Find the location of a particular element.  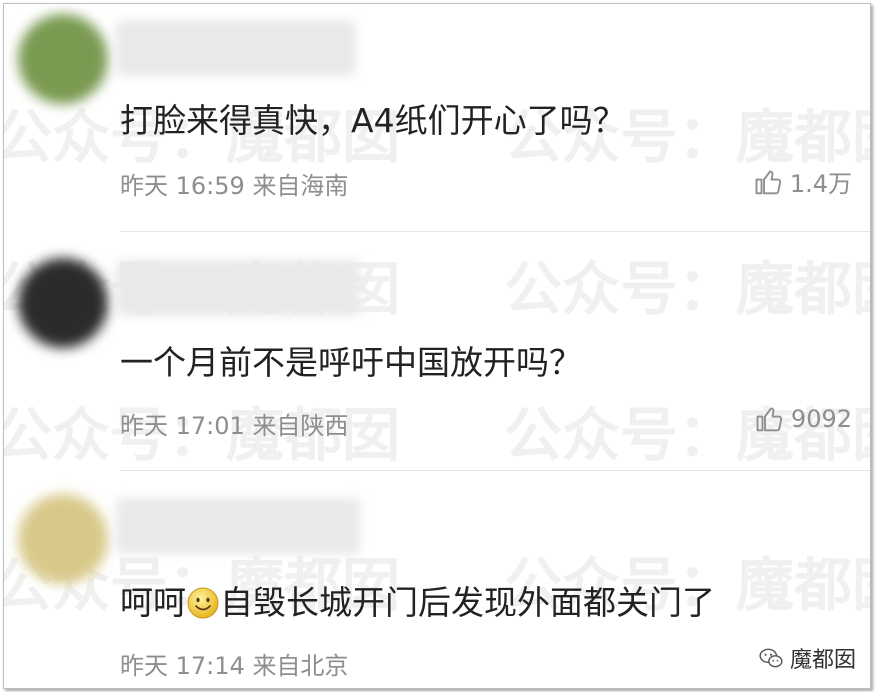

like-button: 9092 is located at coordinates (803, 419).